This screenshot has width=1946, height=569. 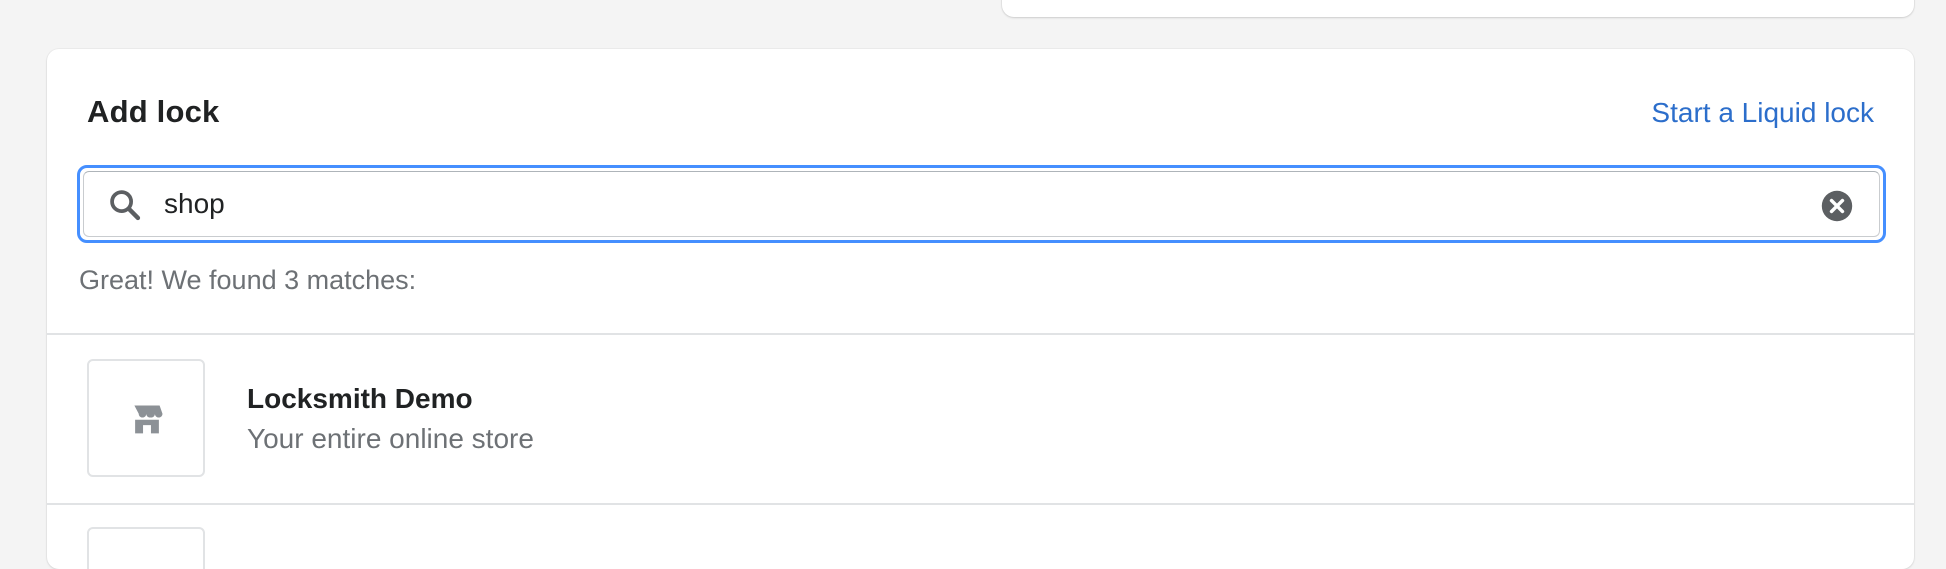 What do you see at coordinates (1837, 206) in the screenshot?
I see `clear-icon` at bounding box center [1837, 206].